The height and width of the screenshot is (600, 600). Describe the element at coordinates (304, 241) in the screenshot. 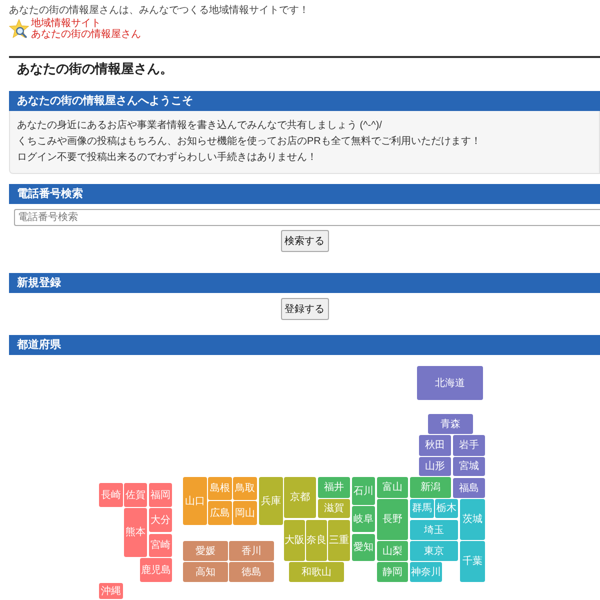

I see `search-button: 検索する` at that location.